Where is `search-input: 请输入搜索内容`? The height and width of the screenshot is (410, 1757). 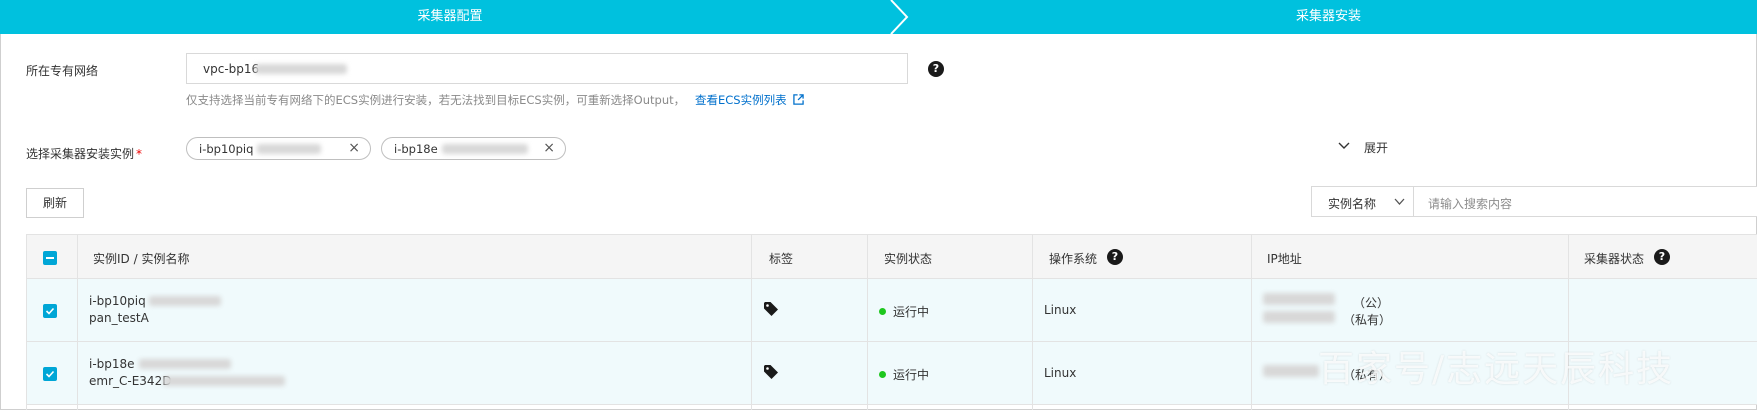
search-input: 请输入搜索内容 is located at coordinates (1585, 201).